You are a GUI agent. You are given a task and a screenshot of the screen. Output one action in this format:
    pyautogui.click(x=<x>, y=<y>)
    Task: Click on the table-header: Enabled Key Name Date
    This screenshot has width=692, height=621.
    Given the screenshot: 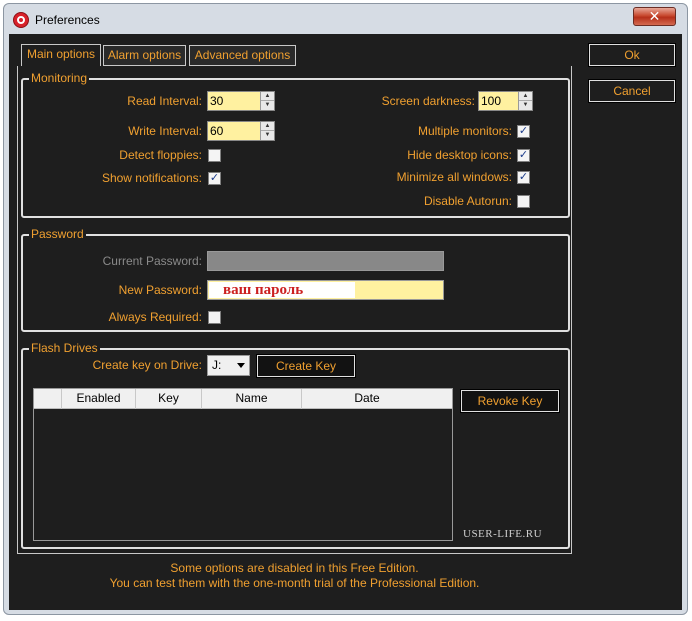 What is the action you would take?
    pyautogui.click(x=243, y=399)
    